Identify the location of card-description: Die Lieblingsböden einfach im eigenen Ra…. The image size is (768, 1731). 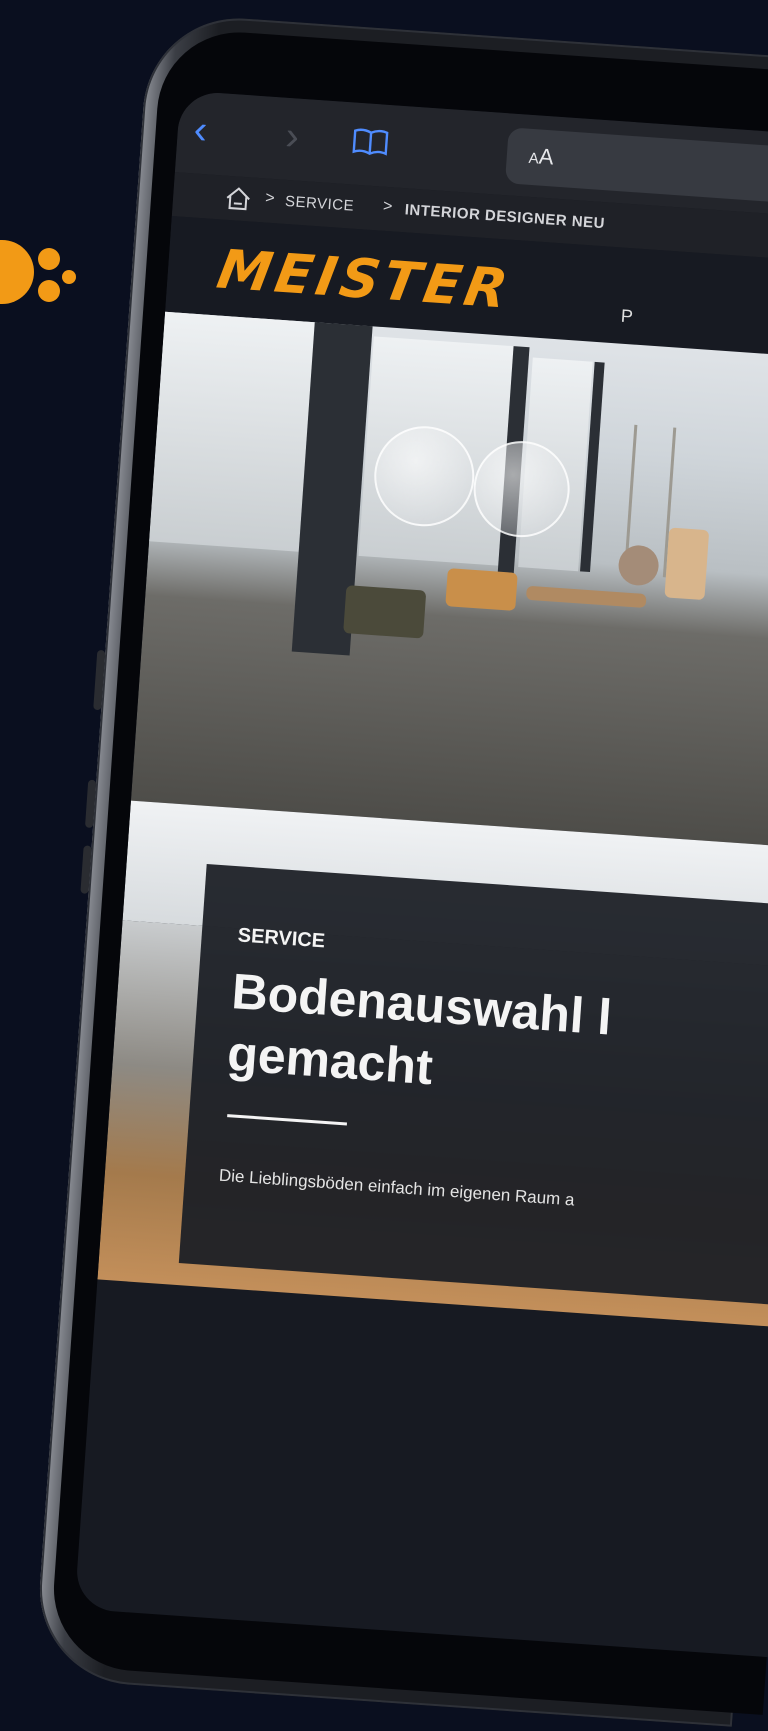
(397, 1187).